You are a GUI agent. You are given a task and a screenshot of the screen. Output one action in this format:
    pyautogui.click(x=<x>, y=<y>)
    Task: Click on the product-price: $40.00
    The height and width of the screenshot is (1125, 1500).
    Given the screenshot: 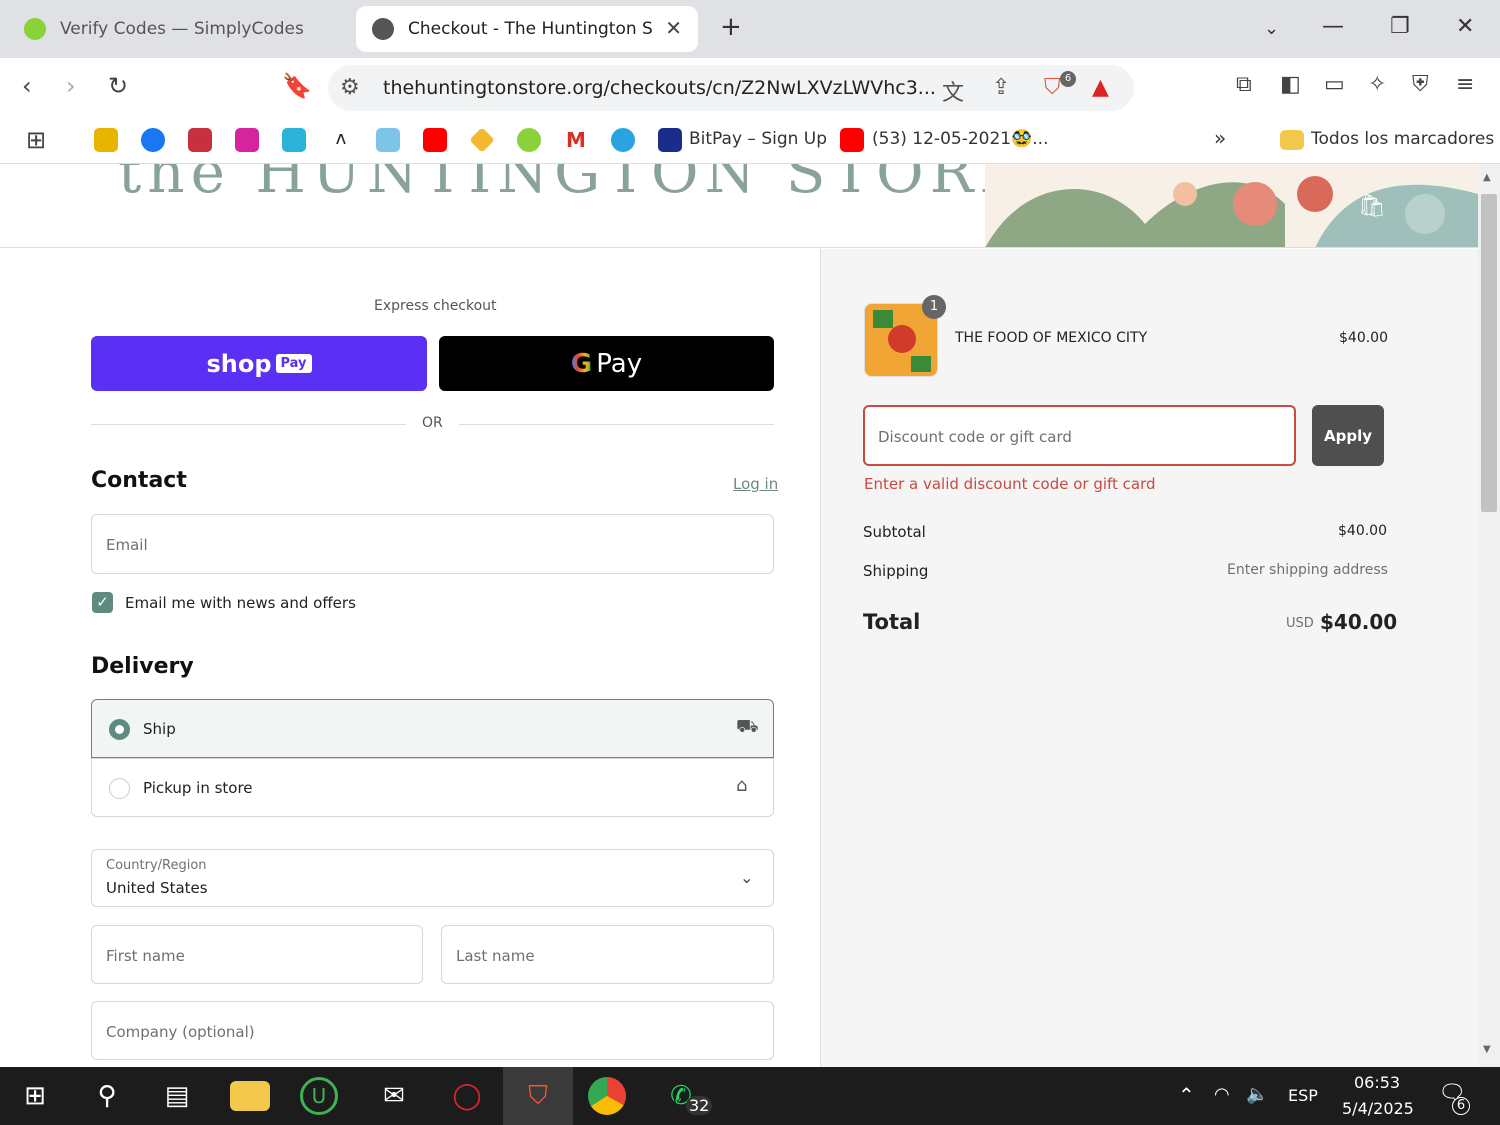 What is the action you would take?
    pyautogui.click(x=1363, y=338)
    